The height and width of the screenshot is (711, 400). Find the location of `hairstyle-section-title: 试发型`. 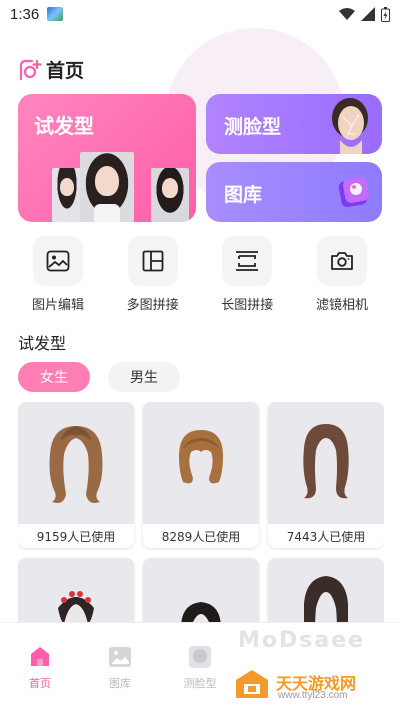

hairstyle-section-title: 试发型 is located at coordinates (42, 343).